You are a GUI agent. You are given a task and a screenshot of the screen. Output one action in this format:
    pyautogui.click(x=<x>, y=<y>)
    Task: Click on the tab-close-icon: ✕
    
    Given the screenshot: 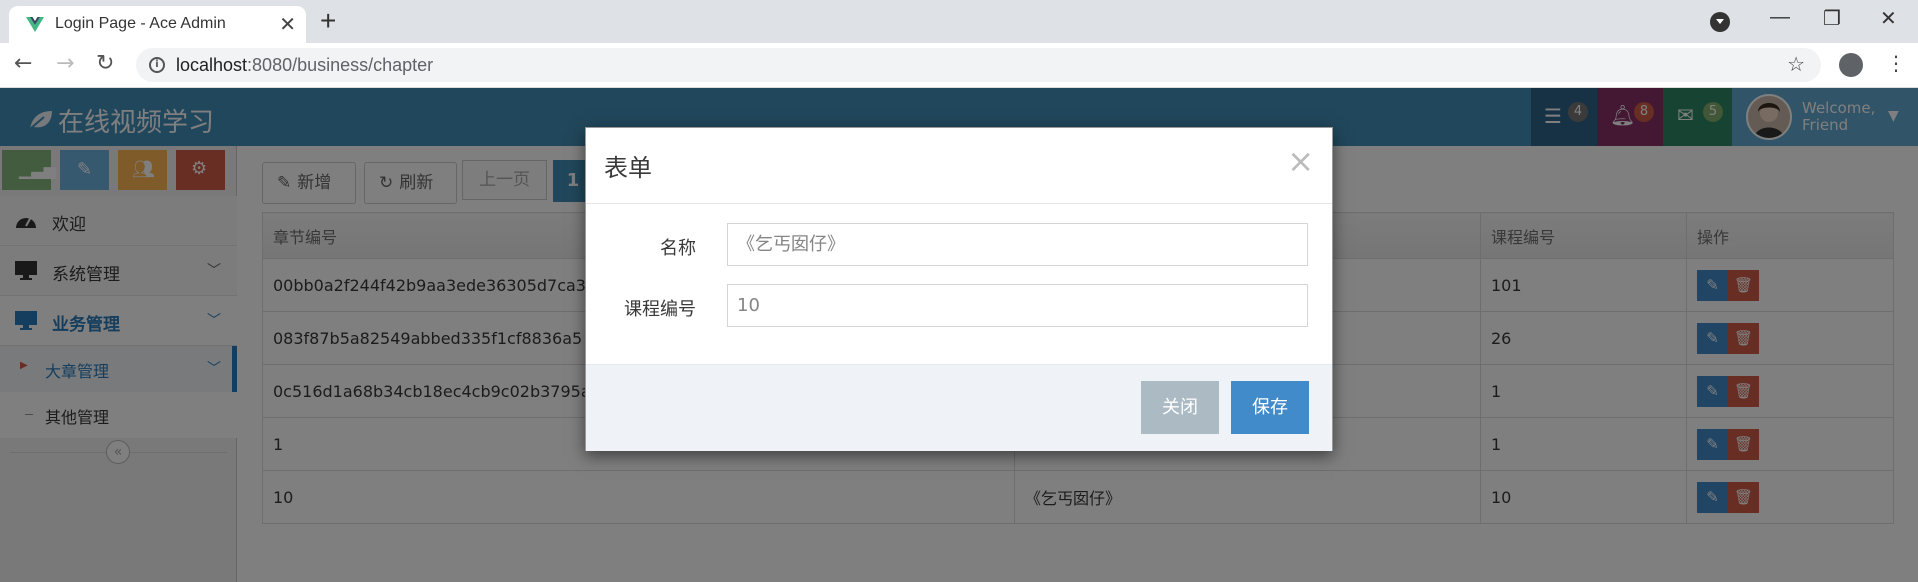 What is the action you would take?
    pyautogui.click(x=287, y=24)
    